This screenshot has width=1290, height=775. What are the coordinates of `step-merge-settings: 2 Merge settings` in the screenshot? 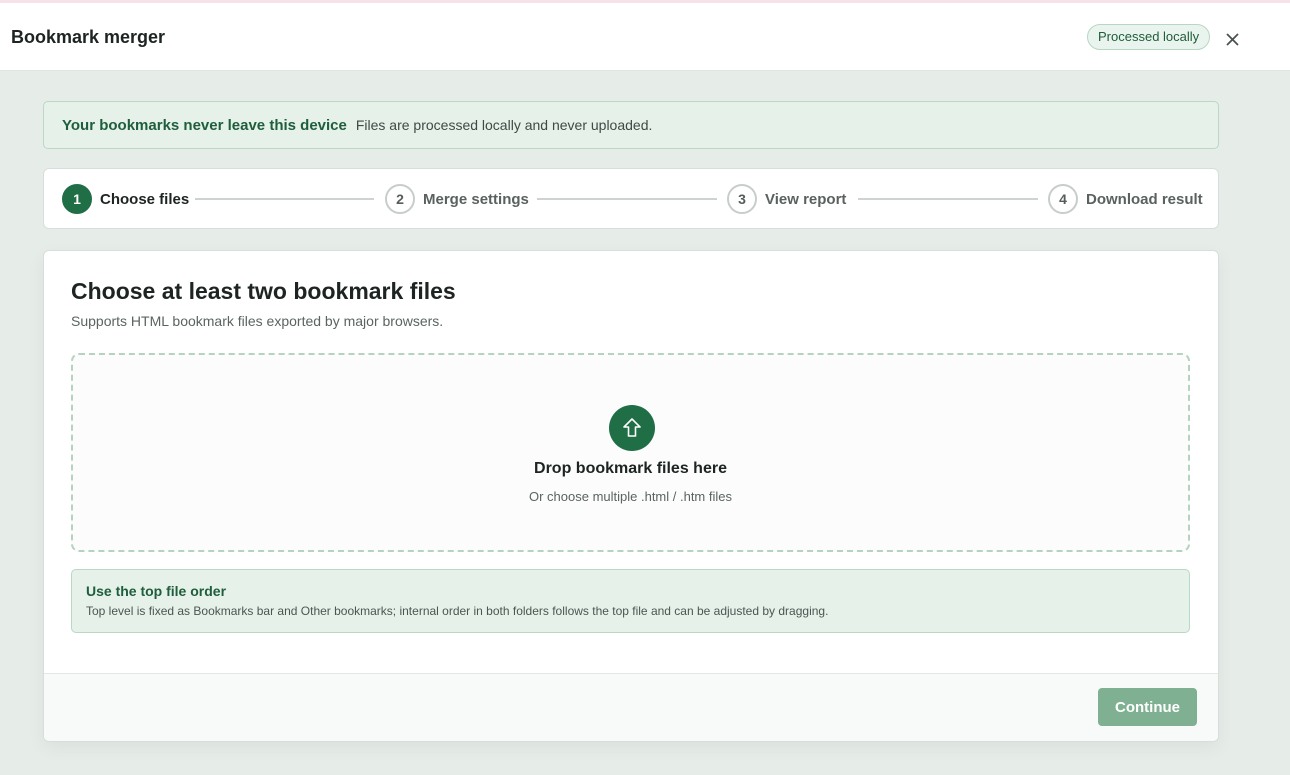 It's located at (457, 199).